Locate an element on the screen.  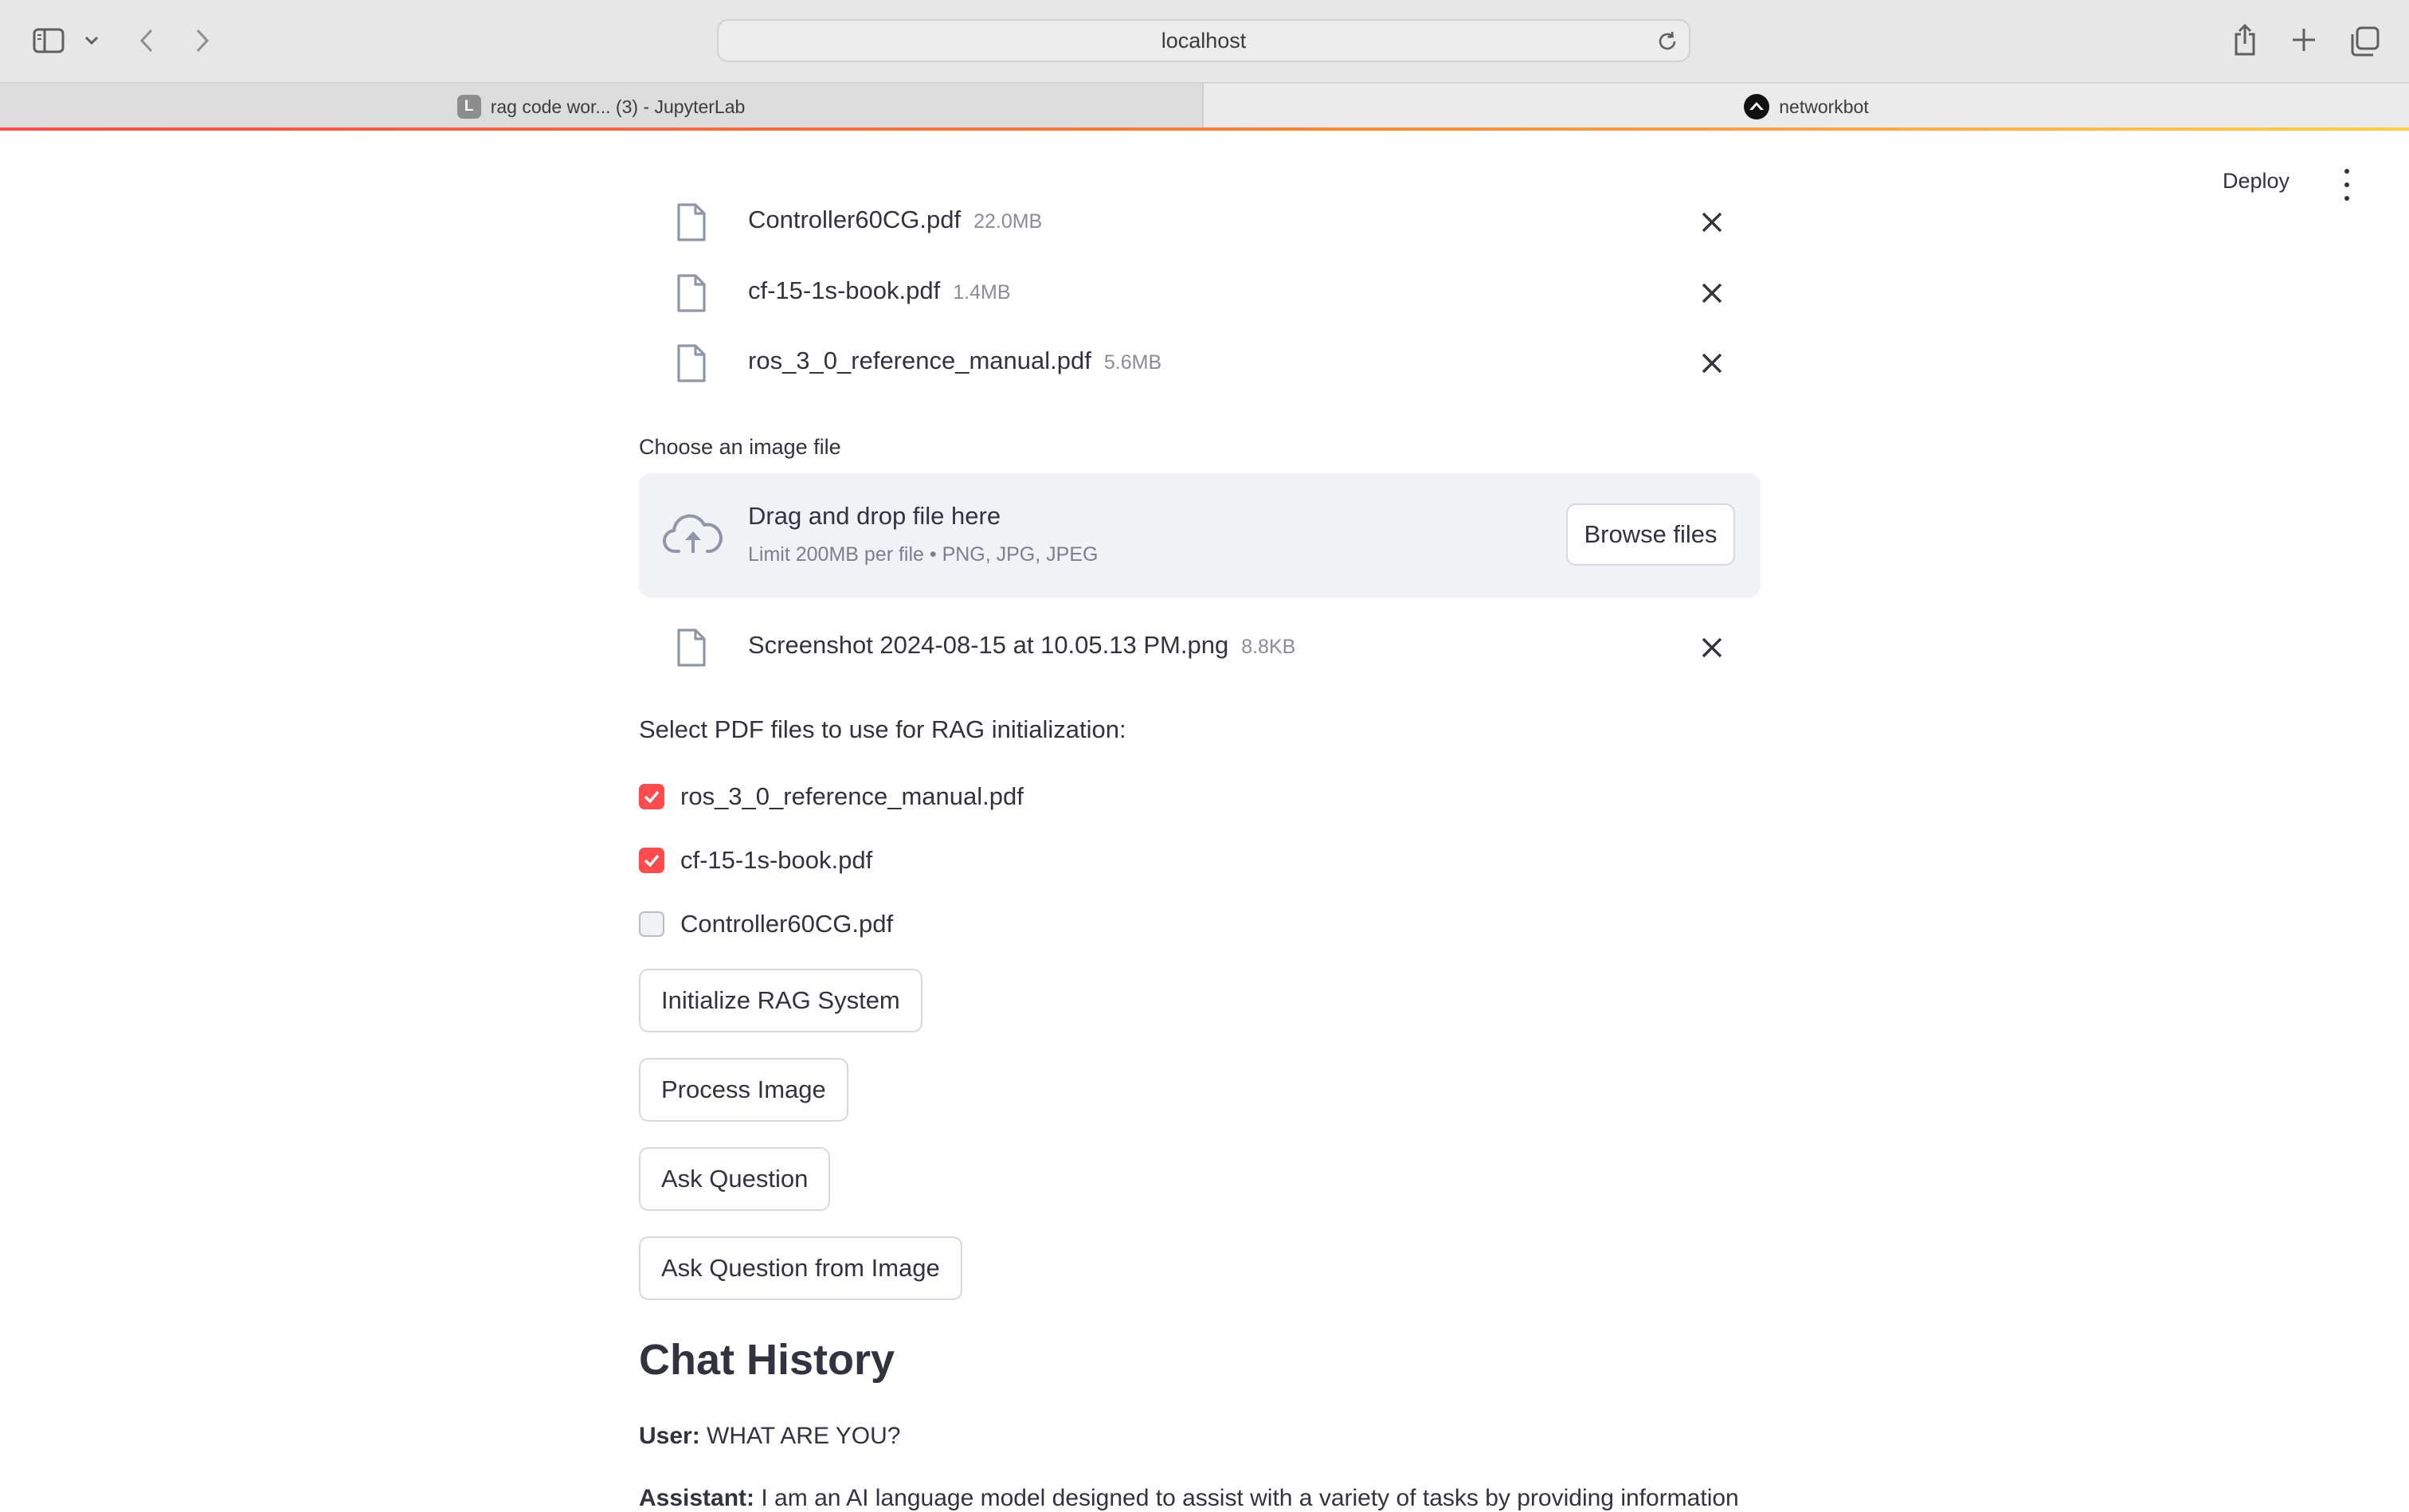
checkbox-label: ros_3_0_reference_manual.pdf is located at coordinates (852, 796).